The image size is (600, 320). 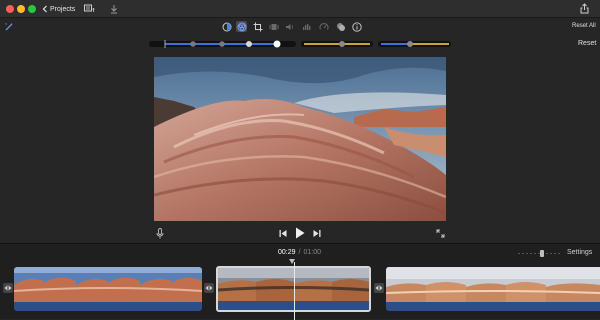 I want to click on temperature-slider, so click(x=414, y=44).